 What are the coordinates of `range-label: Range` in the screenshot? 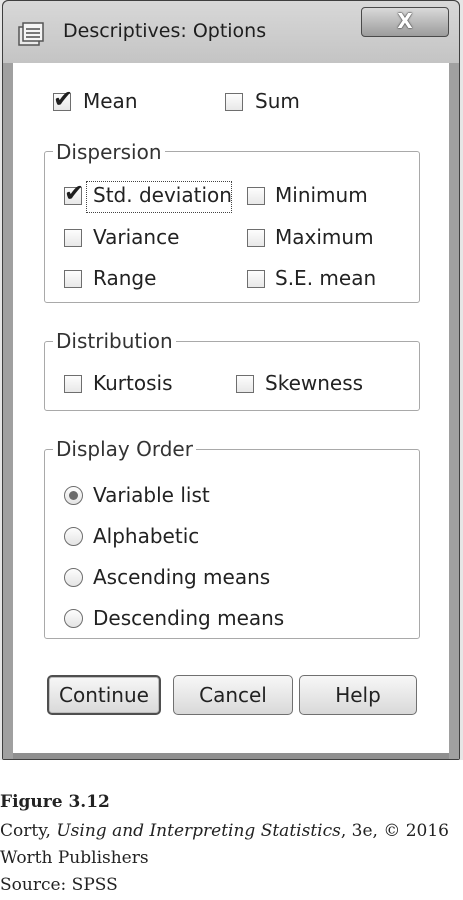 It's located at (124, 278).